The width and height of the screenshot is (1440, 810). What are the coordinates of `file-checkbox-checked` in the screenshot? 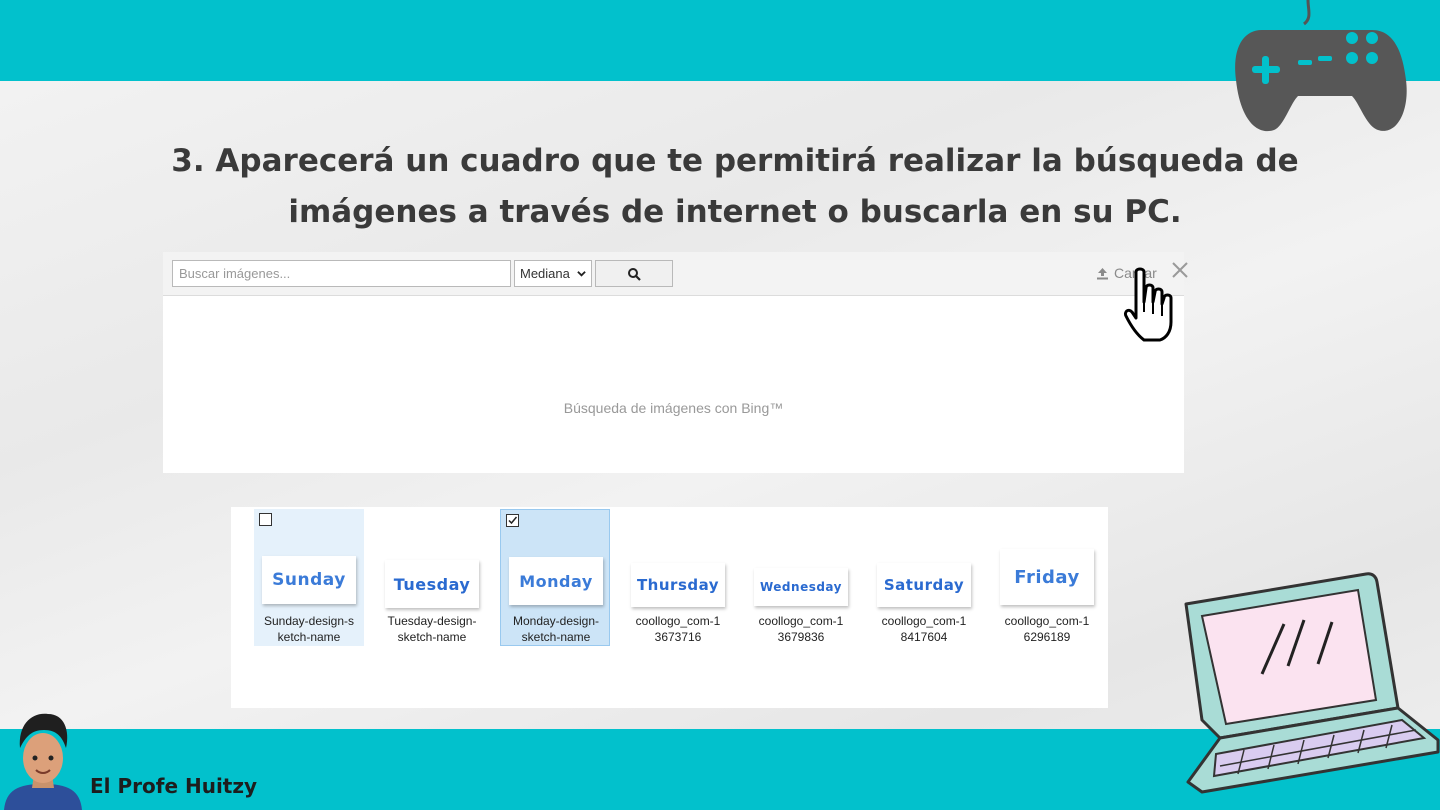 It's located at (512, 520).